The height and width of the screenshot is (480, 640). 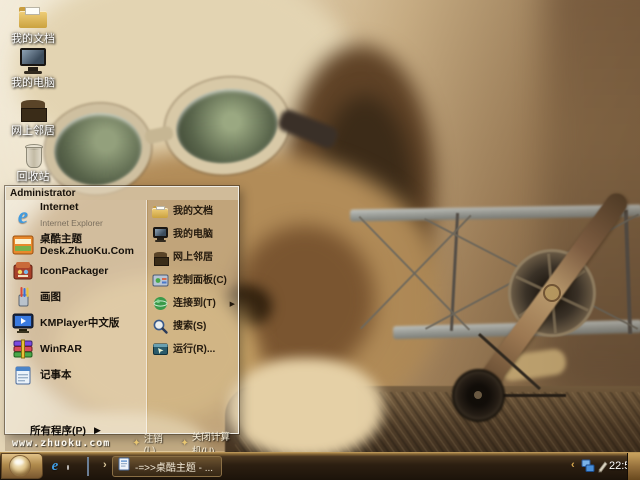 What do you see at coordinates (320, 466) in the screenshot?
I see `taskbar` at bounding box center [320, 466].